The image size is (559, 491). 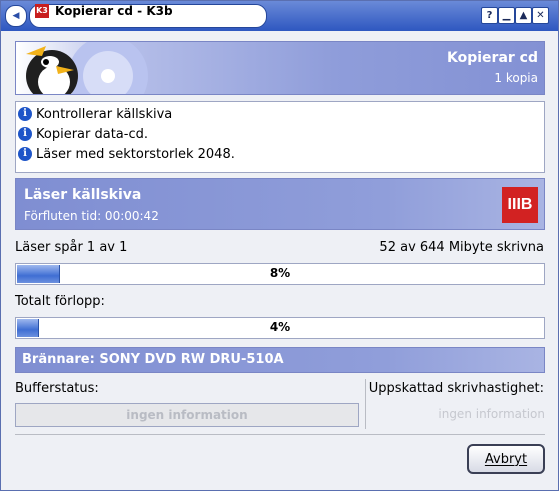 I want to click on log-item: i Kopierar data-cd., so click(x=83, y=134).